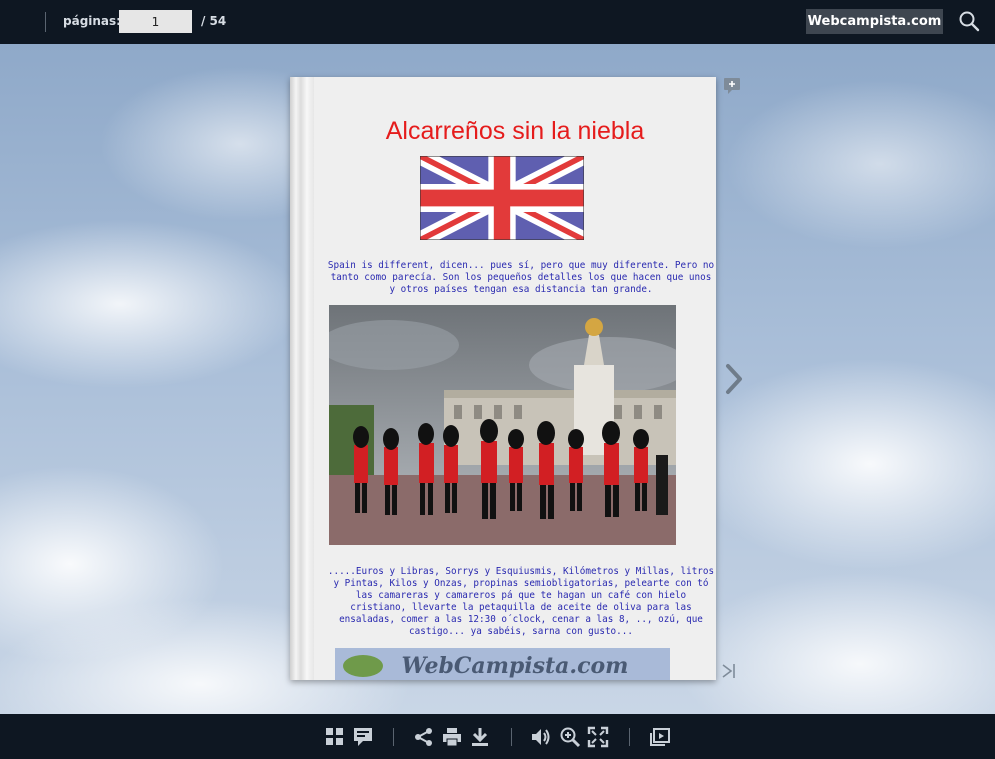 This screenshot has width=995, height=759. I want to click on slideshow-icon, so click(660, 737).